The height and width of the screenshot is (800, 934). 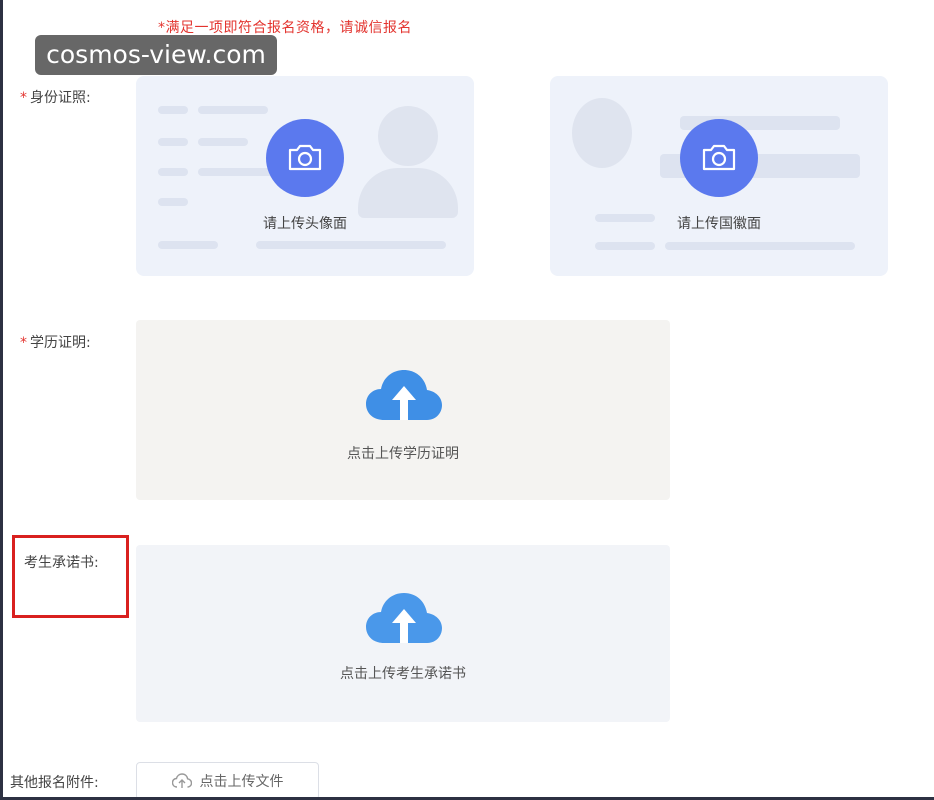 I want to click on education-label: * 学历证明:, so click(x=55, y=342).